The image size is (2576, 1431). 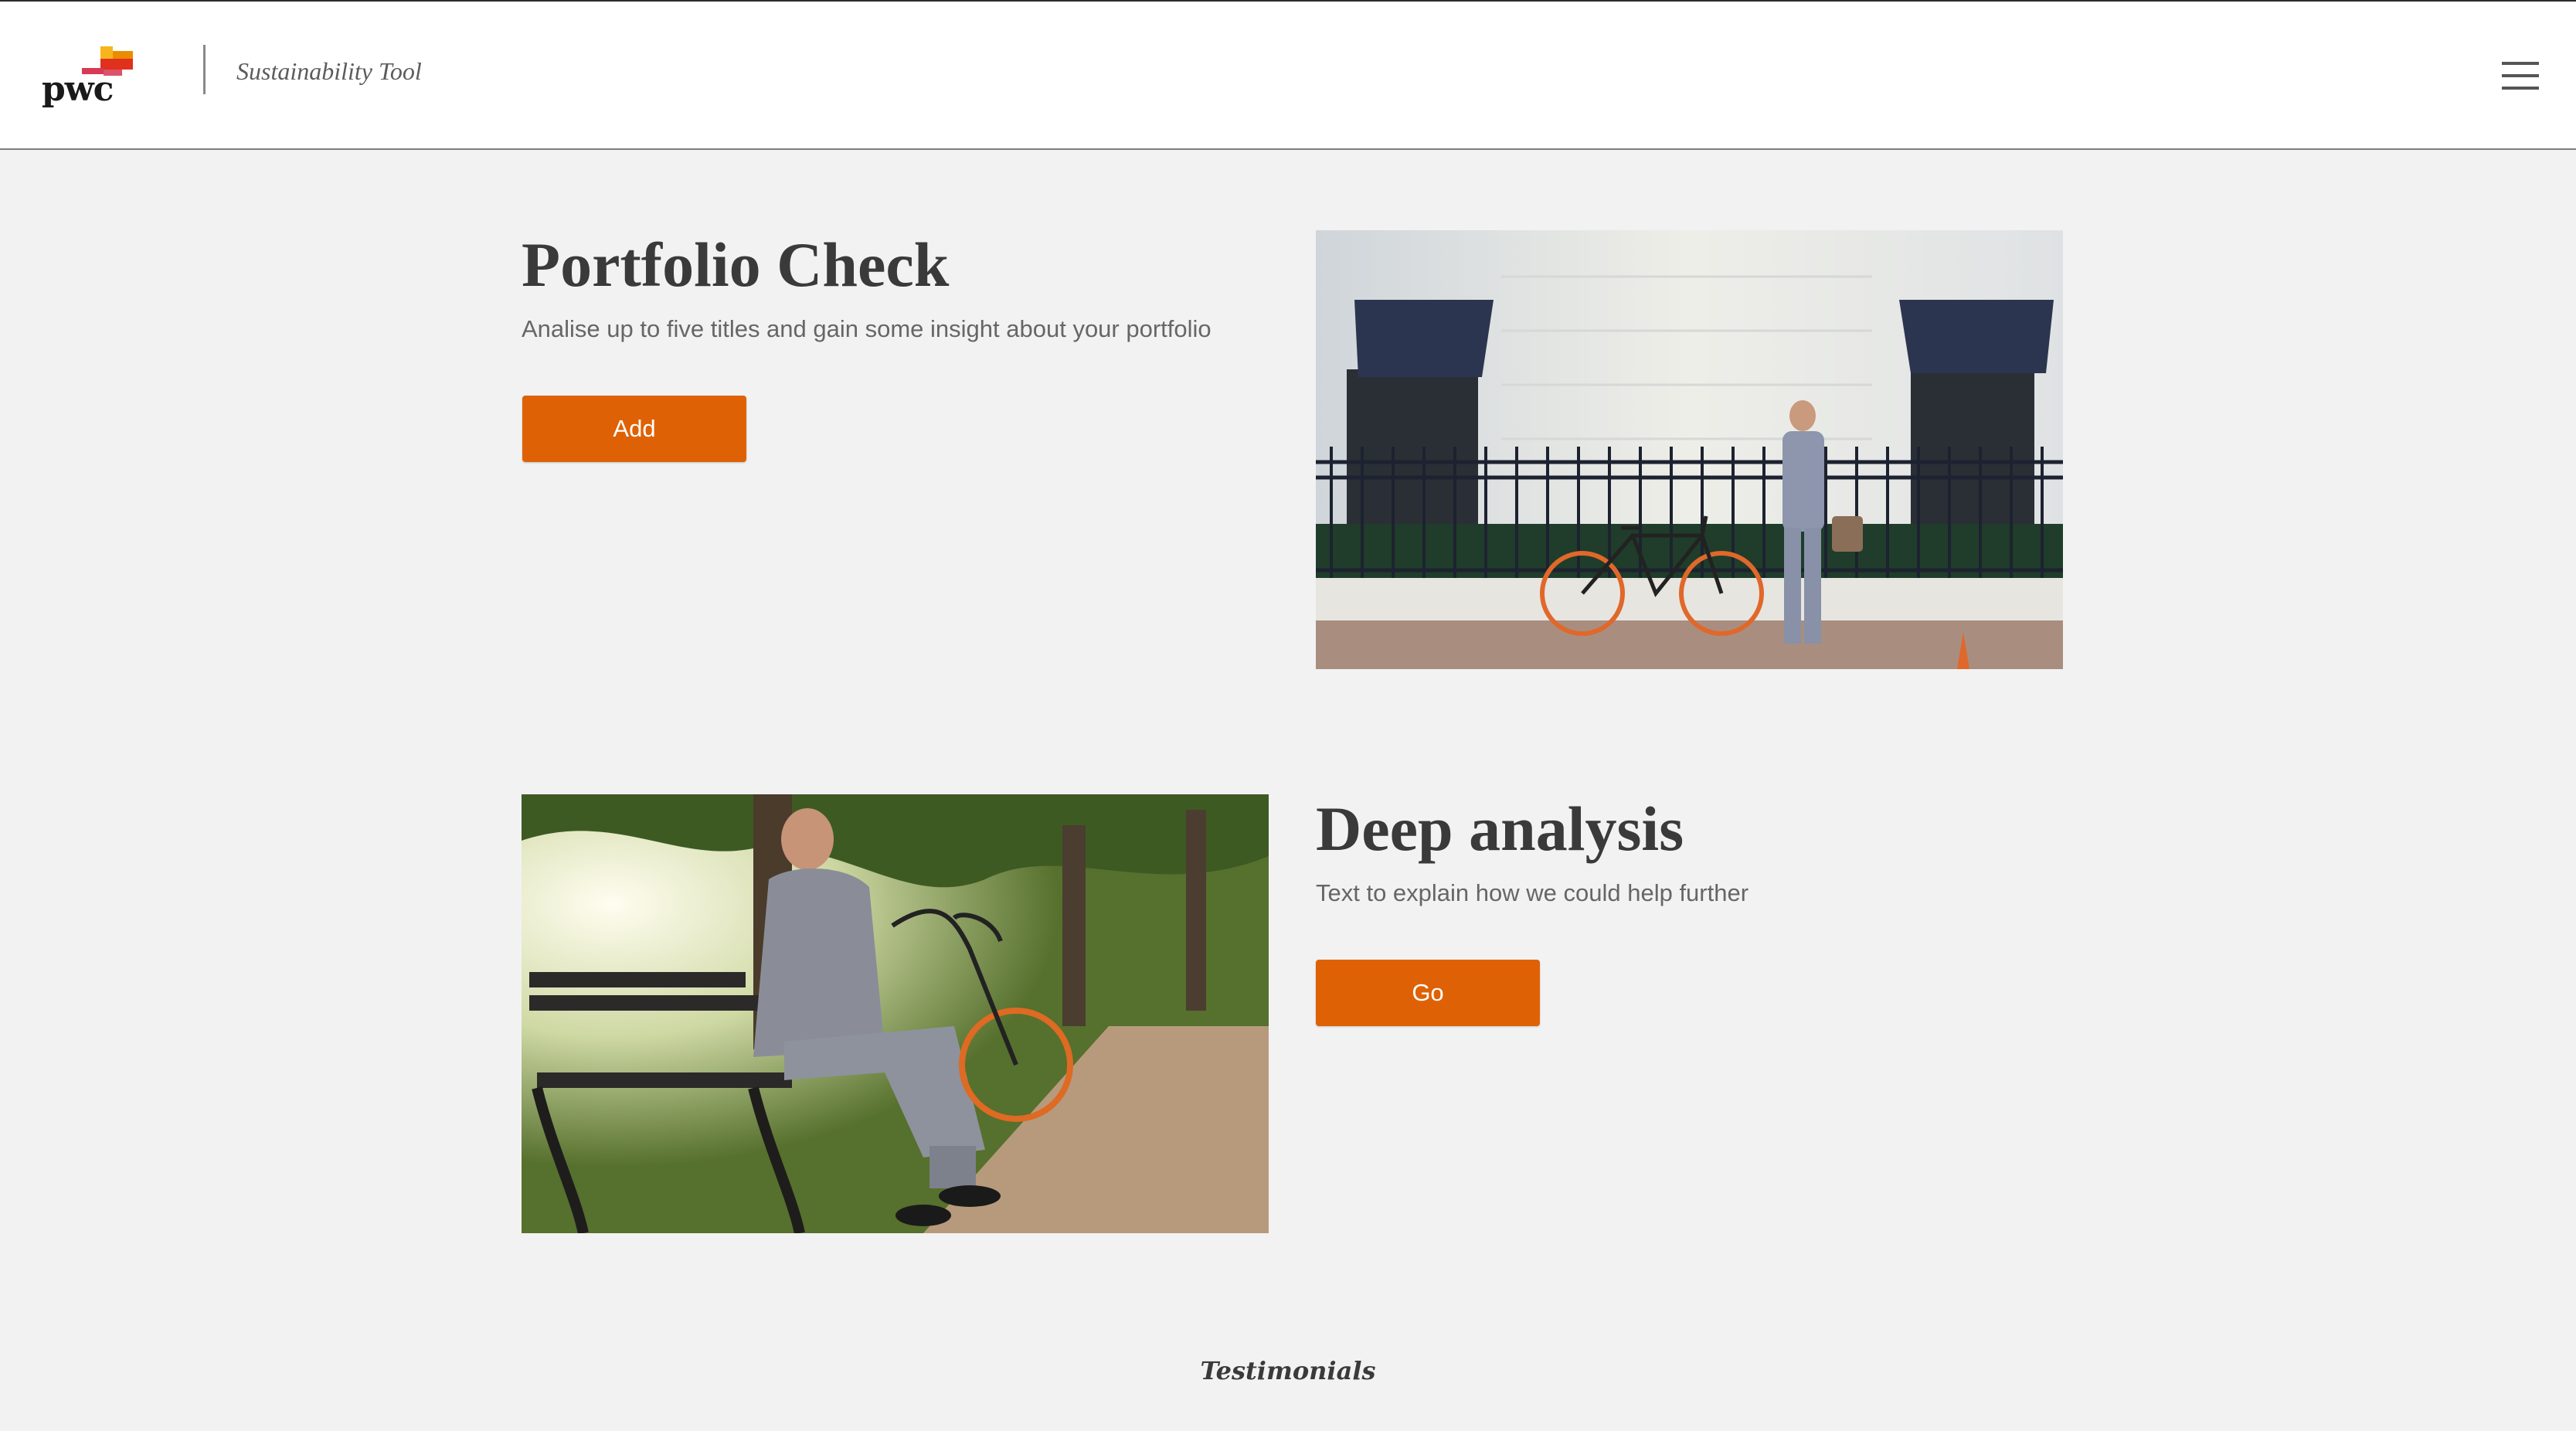 I want to click on photo-businessman-standing-with-bicycle, so click(x=1689, y=449).